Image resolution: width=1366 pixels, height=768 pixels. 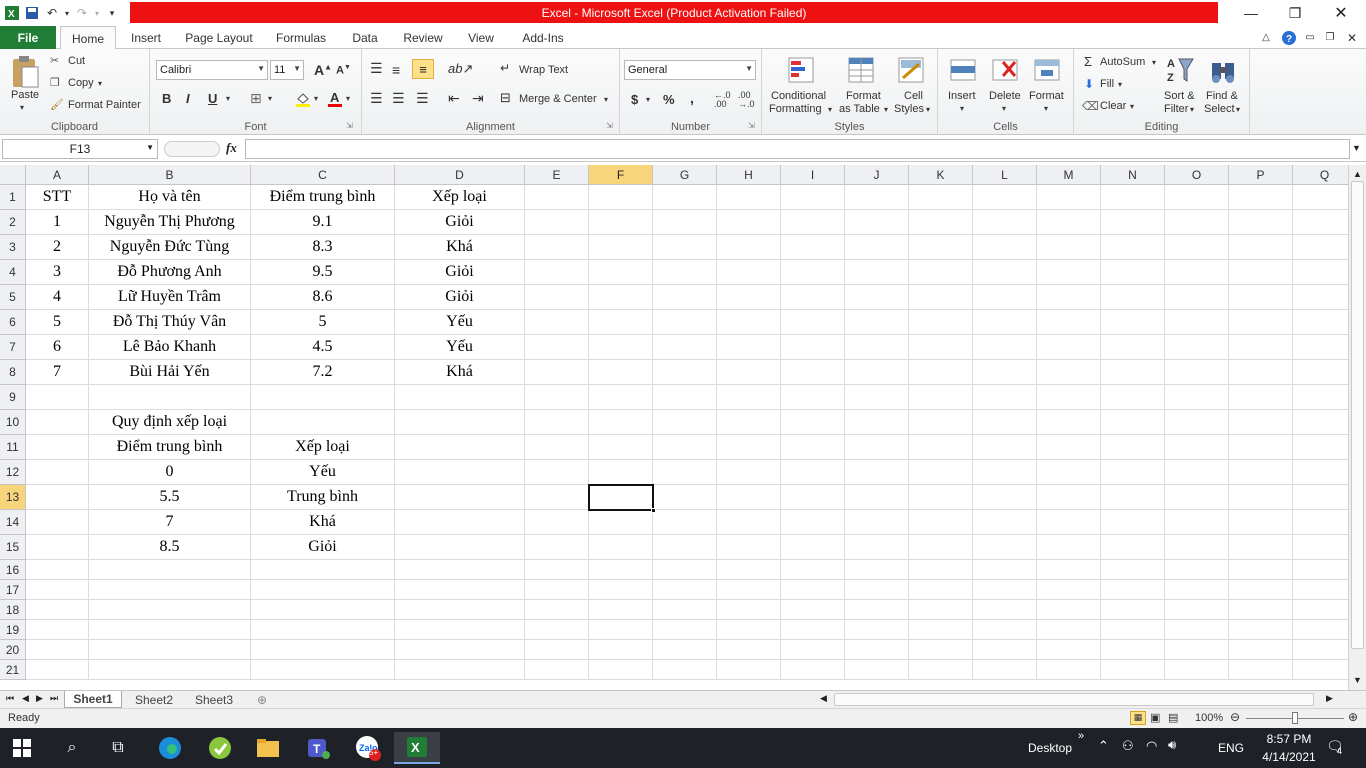 I want to click on cell-p4, so click(x=1261, y=272).